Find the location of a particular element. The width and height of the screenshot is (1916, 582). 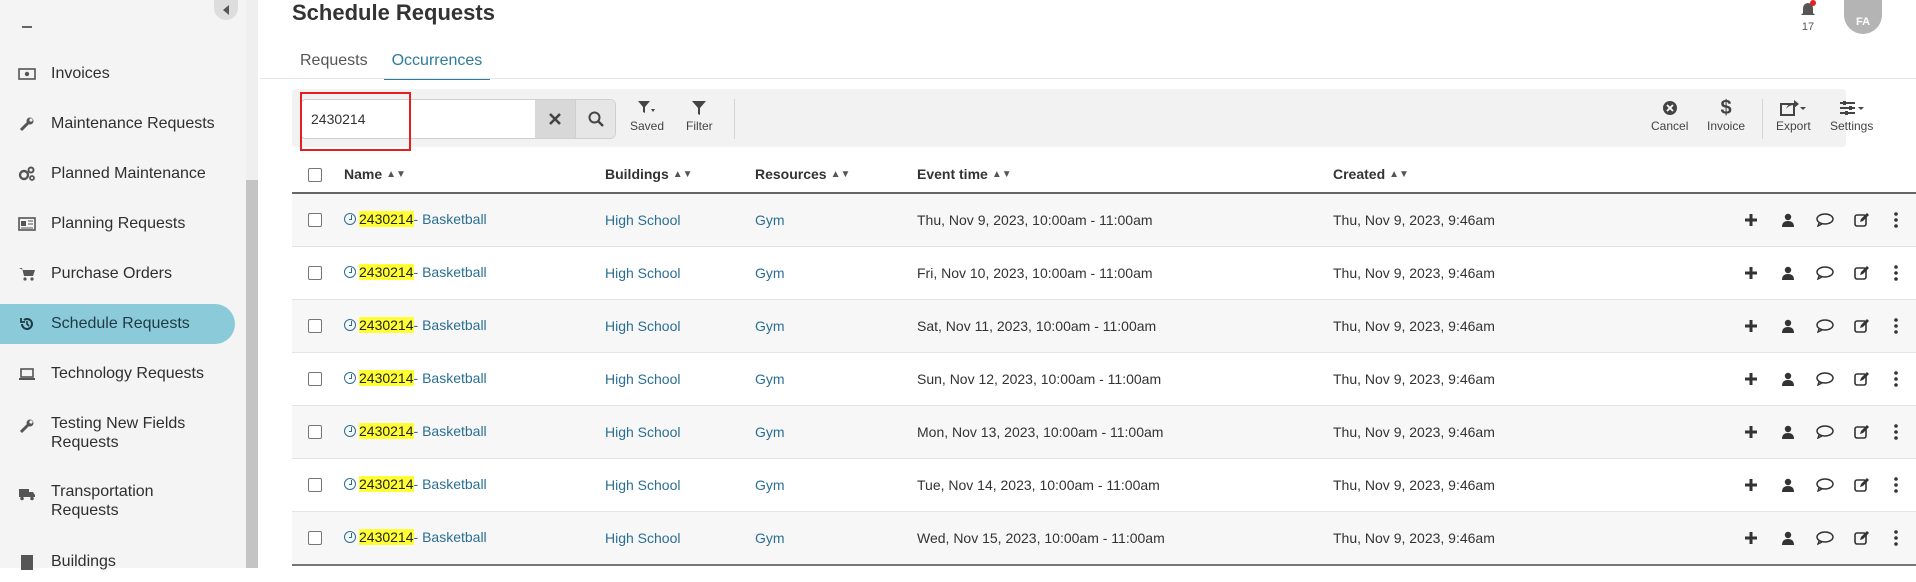

filter-button: Filter is located at coordinates (699, 119).